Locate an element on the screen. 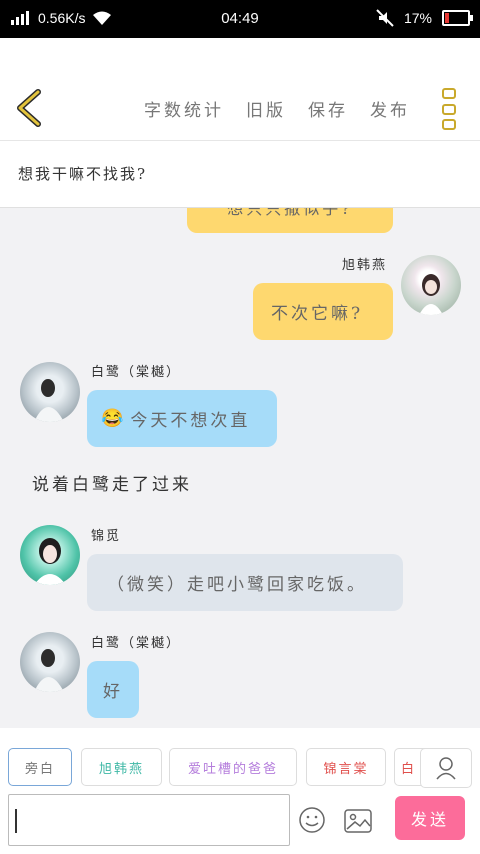 This screenshot has width=480, height=854. narration-text: 说着白鹭走了过来 is located at coordinates (112, 485).